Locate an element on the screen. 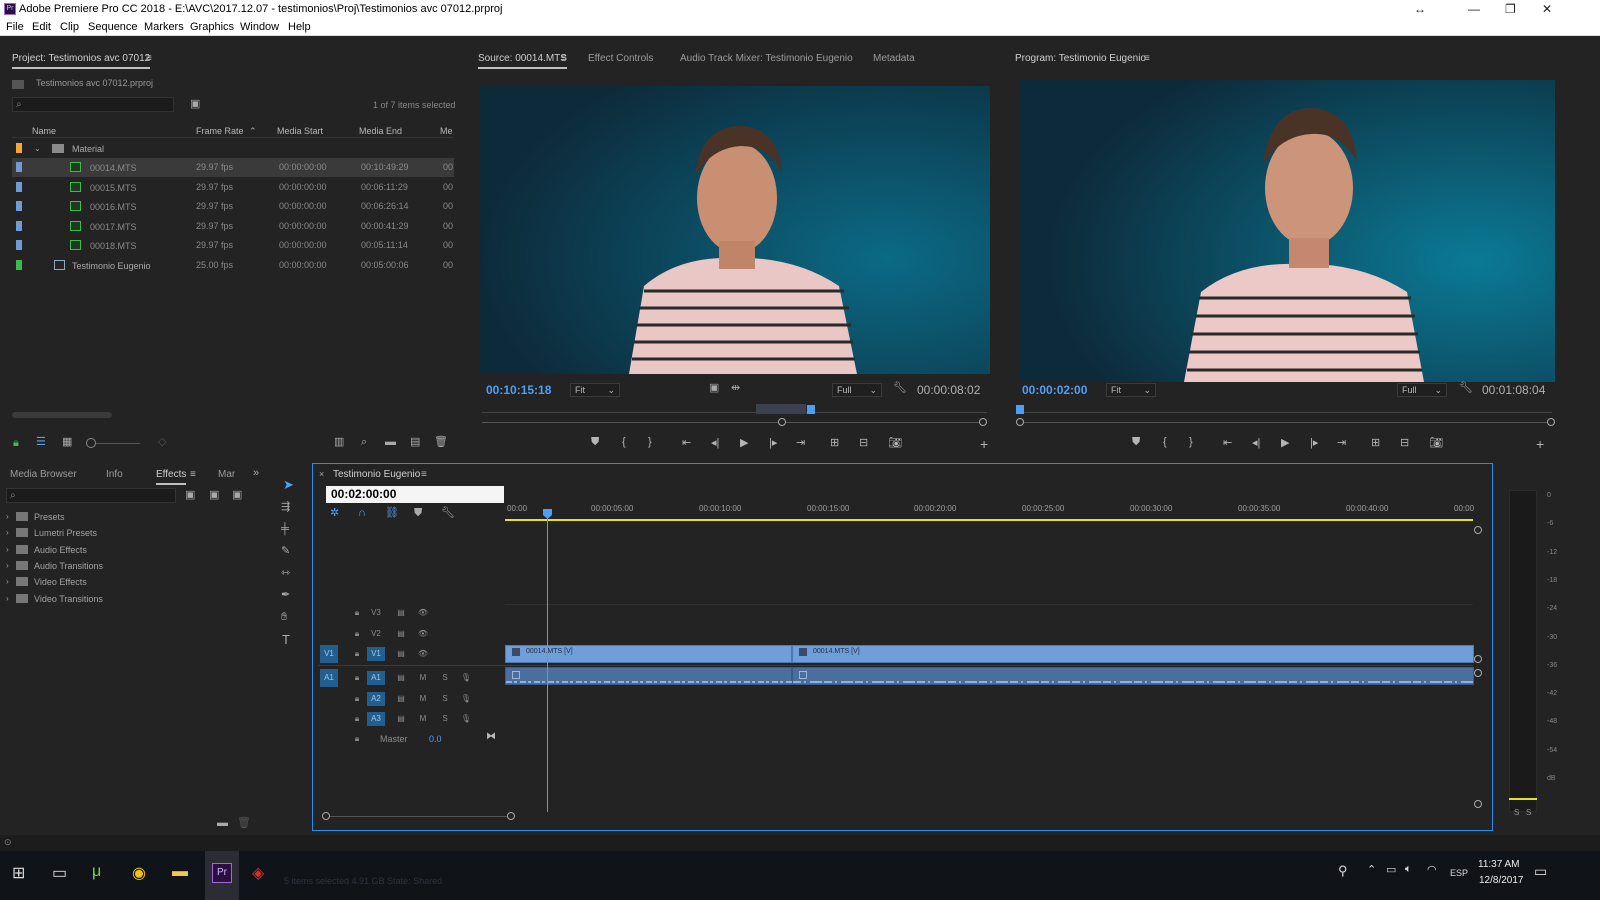  master-volume-value: 0.0 is located at coordinates (435, 739).